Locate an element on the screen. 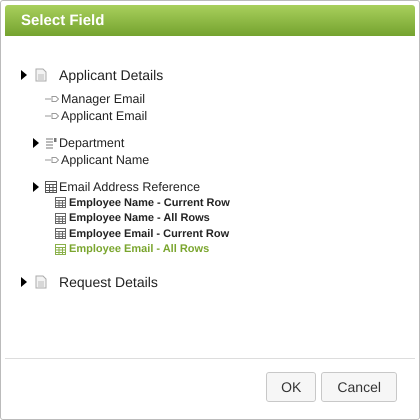  tree-item: Employee Name - Current Row is located at coordinates (218, 202).